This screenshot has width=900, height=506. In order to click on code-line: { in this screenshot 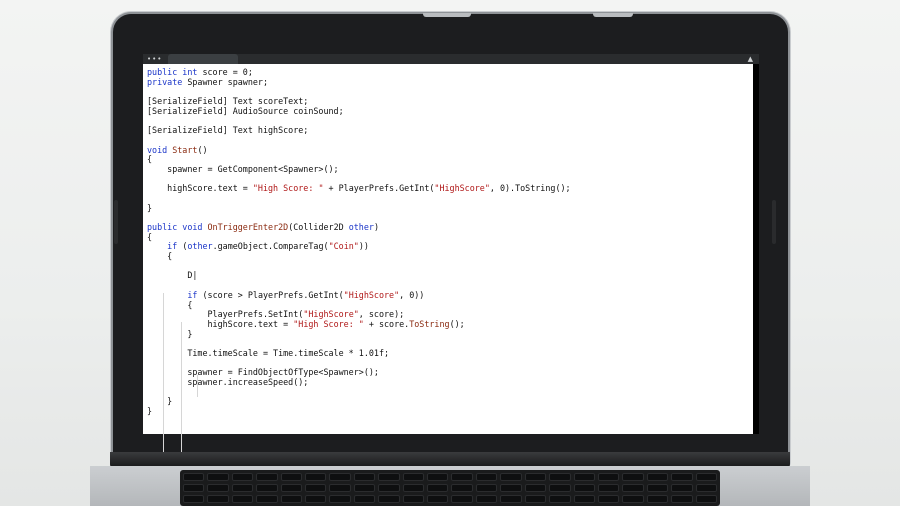, I will do `click(450, 256)`.